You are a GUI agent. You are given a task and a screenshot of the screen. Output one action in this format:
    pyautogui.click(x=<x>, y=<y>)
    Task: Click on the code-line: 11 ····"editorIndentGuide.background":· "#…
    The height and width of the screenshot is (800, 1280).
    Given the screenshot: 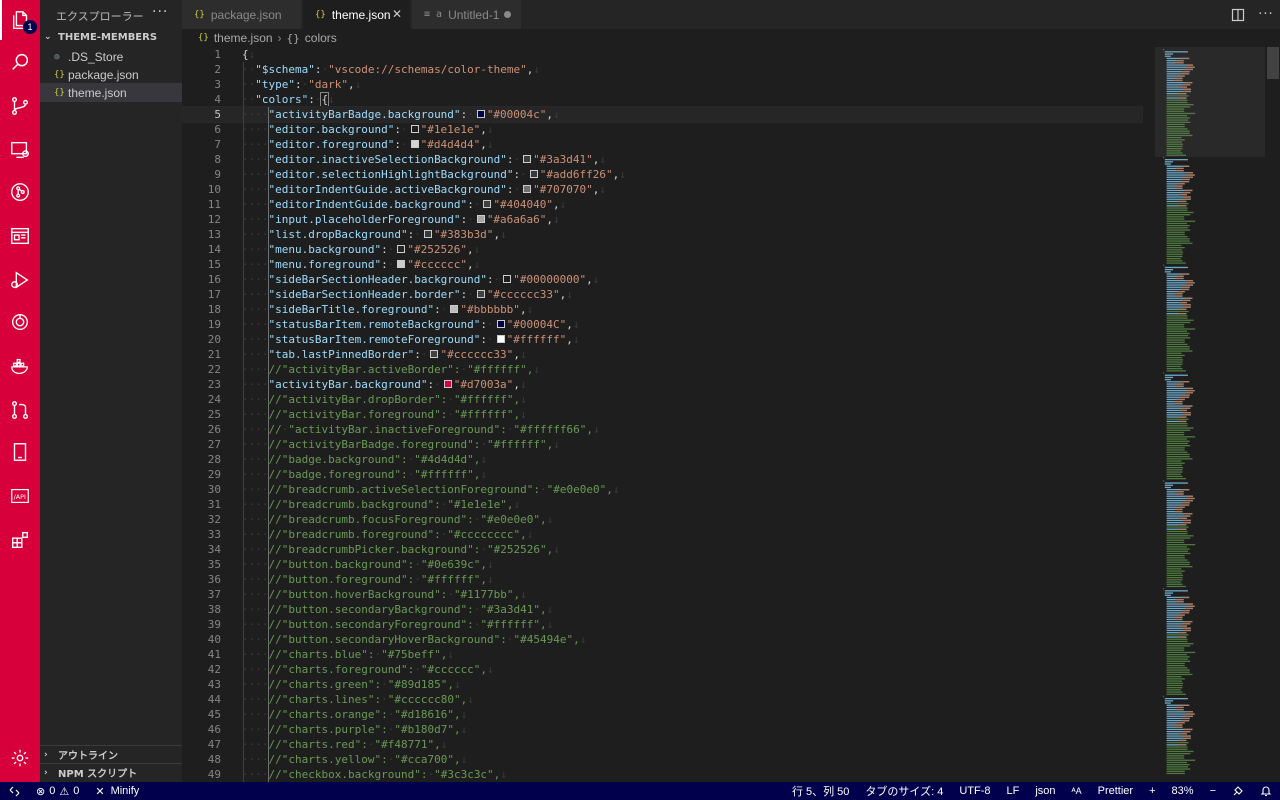 What is the action you would take?
    pyautogui.click(x=662, y=204)
    